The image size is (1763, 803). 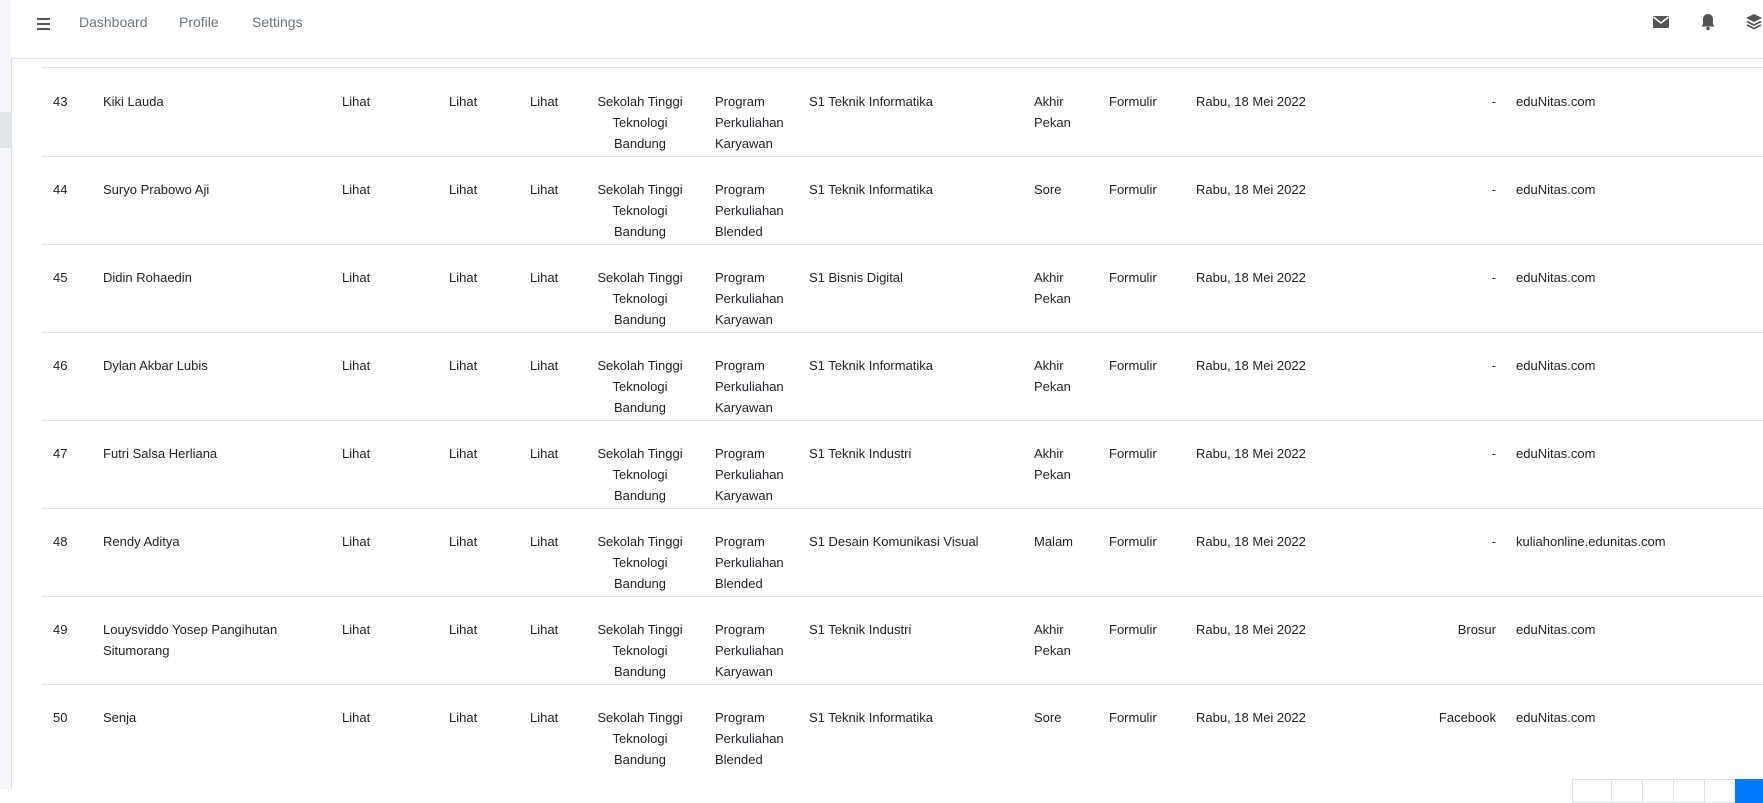 I want to click on menu-toggle-icon, so click(x=44, y=23).